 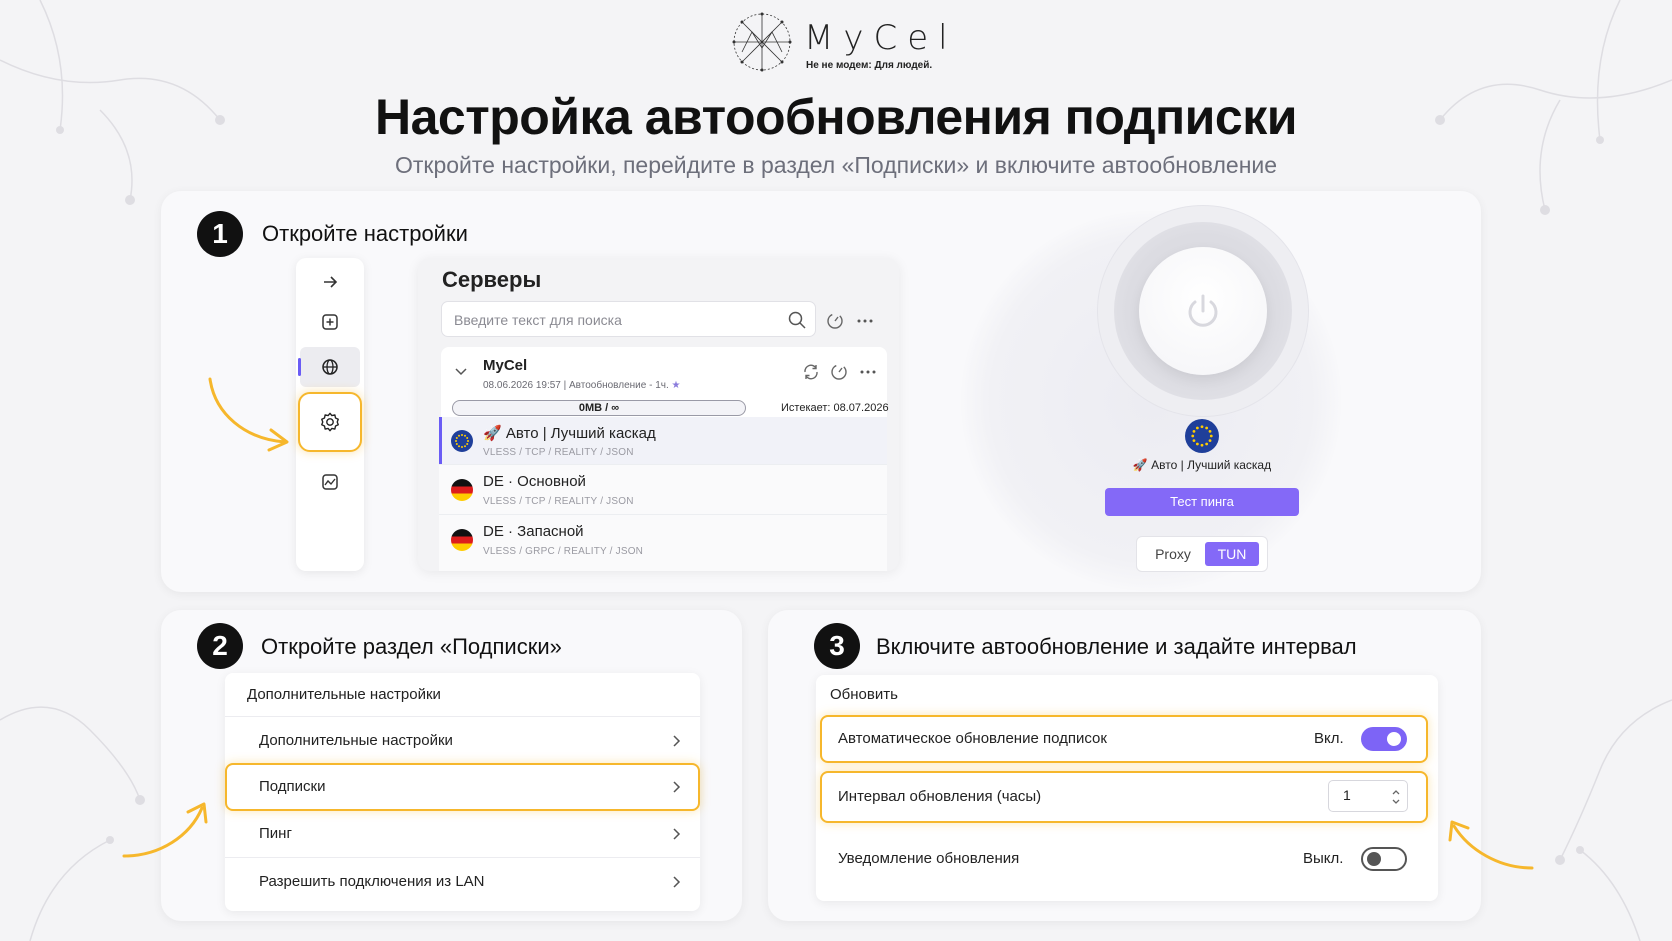 What do you see at coordinates (837, 646) in the screenshot?
I see `step3-number: 3` at bounding box center [837, 646].